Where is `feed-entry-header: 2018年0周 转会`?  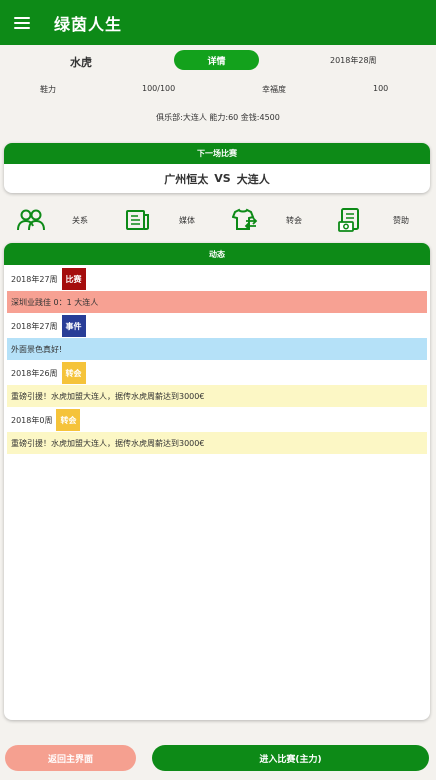
feed-entry-header: 2018年0周 转会 is located at coordinates (217, 420).